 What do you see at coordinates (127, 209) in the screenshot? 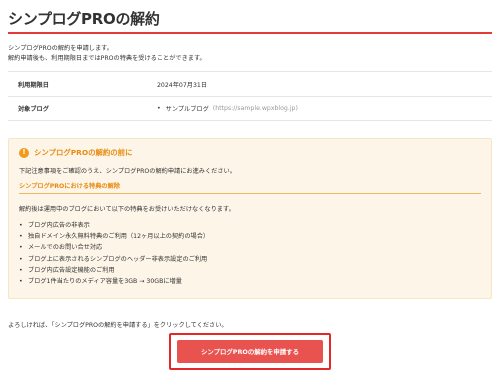
I see `notice-description: 解約後は運用中のブログにおいて以下の特典をお受けいただけなくなります。` at bounding box center [127, 209].